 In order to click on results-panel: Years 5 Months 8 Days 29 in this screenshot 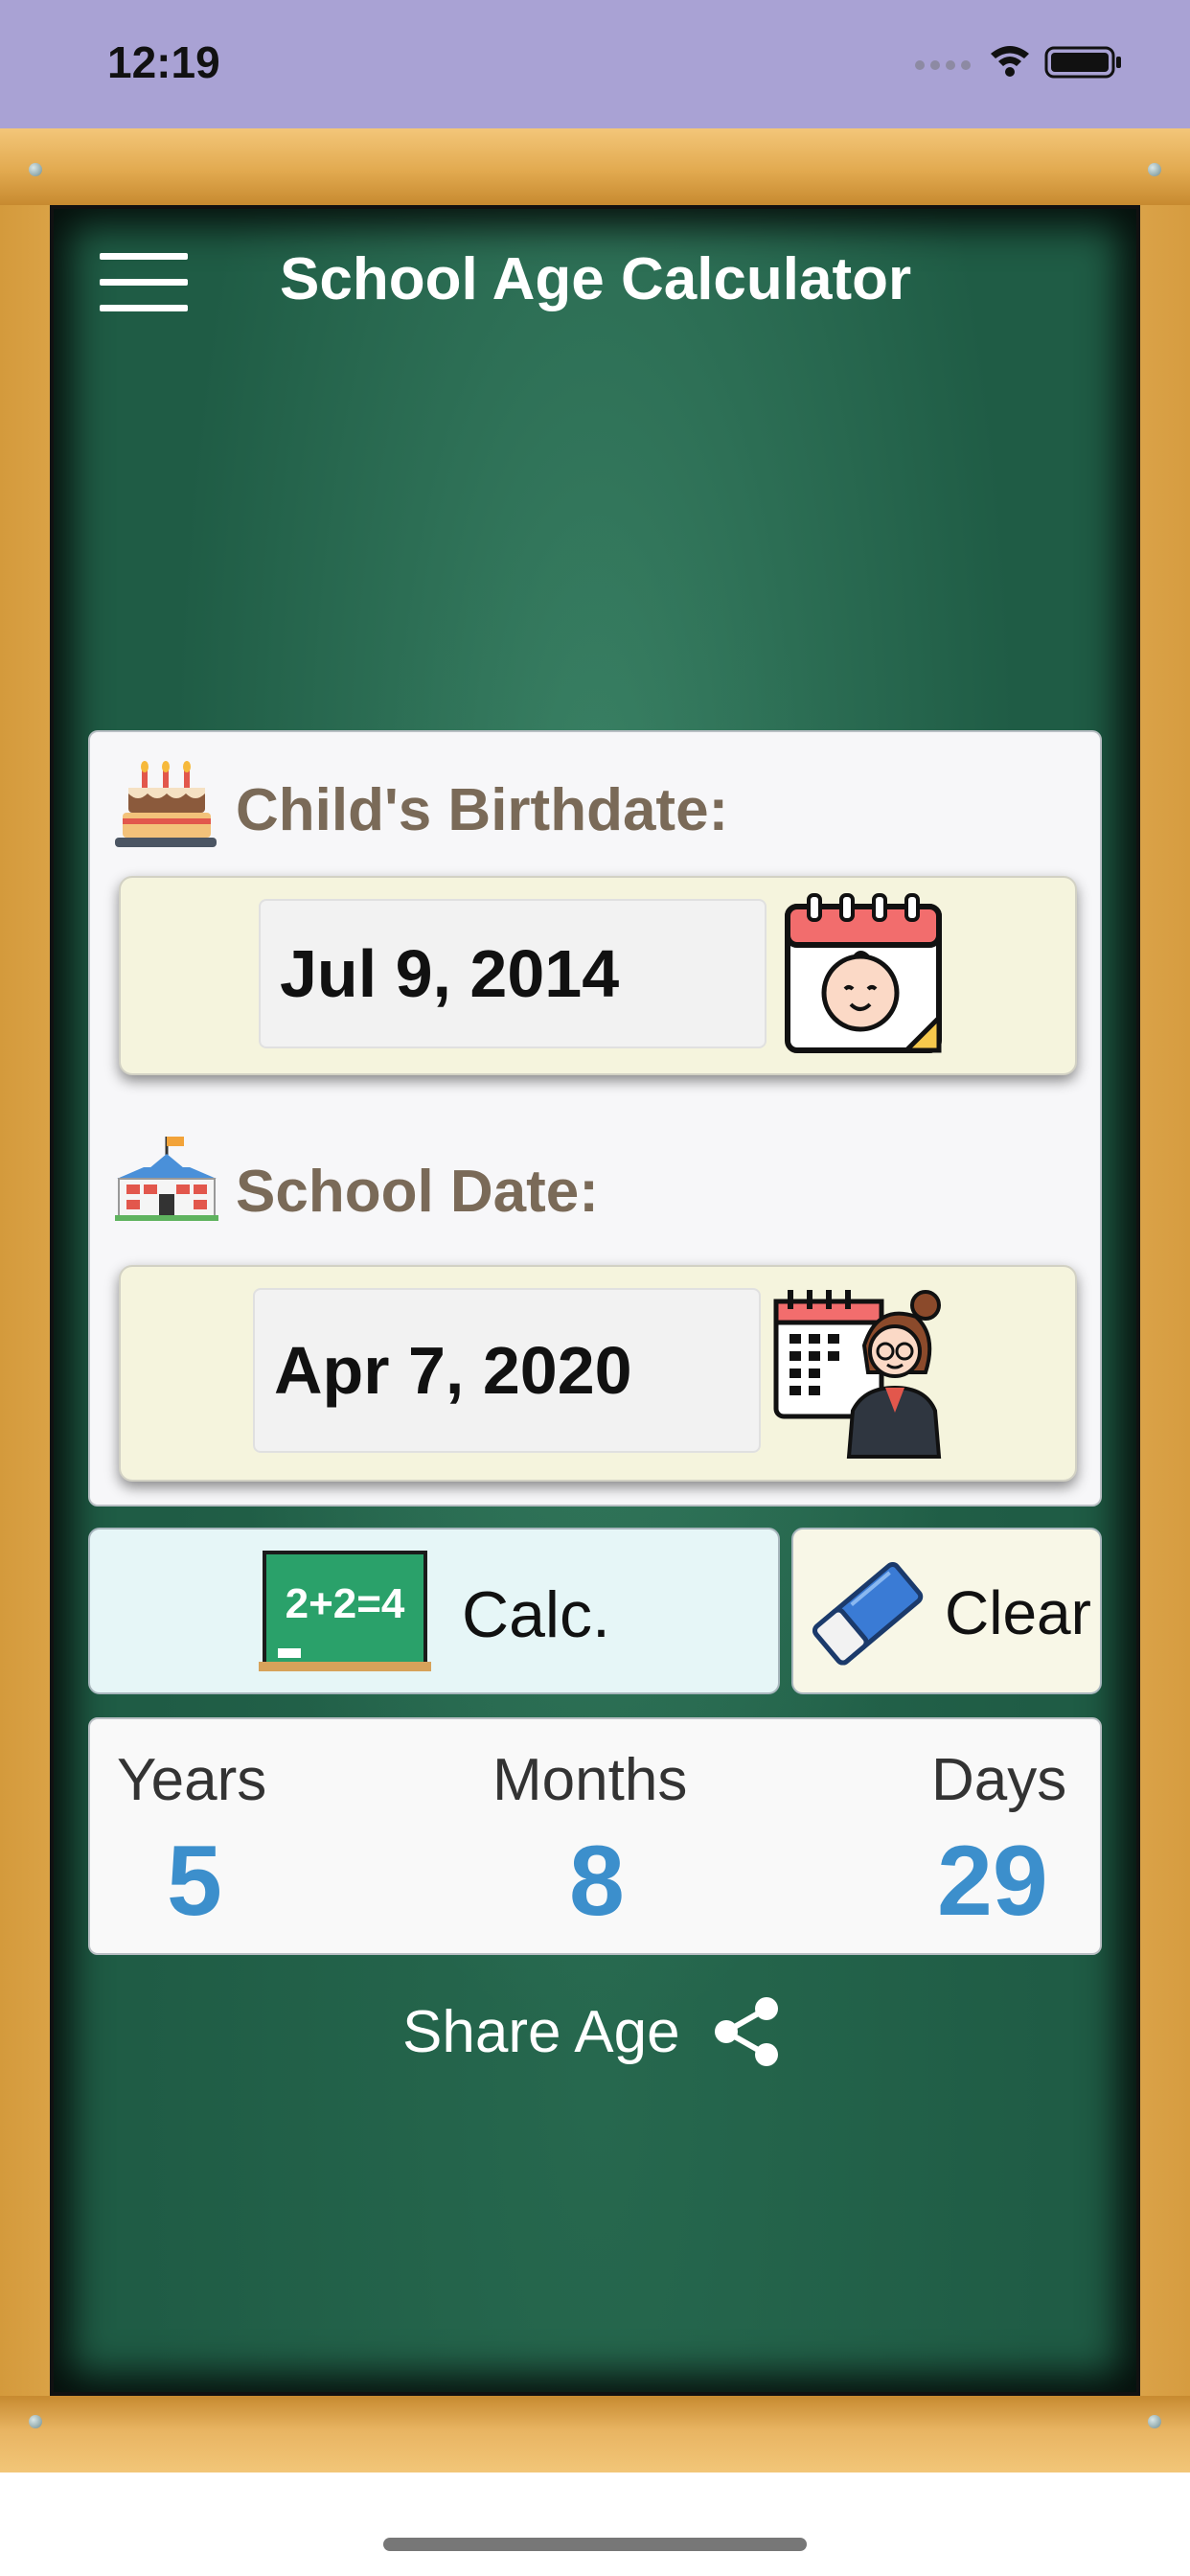, I will do `click(595, 1836)`.